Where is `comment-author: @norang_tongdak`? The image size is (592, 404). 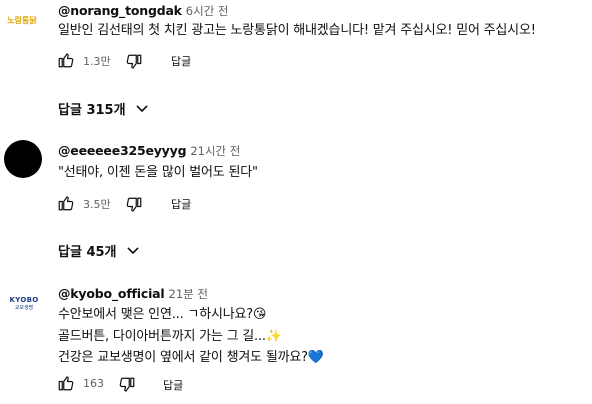 comment-author: @norang_tongdak is located at coordinates (120, 10).